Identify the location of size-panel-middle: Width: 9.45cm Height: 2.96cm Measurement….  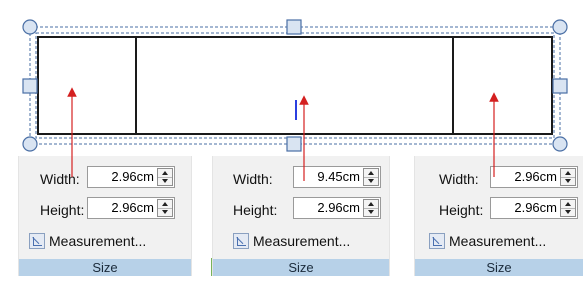
(301, 216).